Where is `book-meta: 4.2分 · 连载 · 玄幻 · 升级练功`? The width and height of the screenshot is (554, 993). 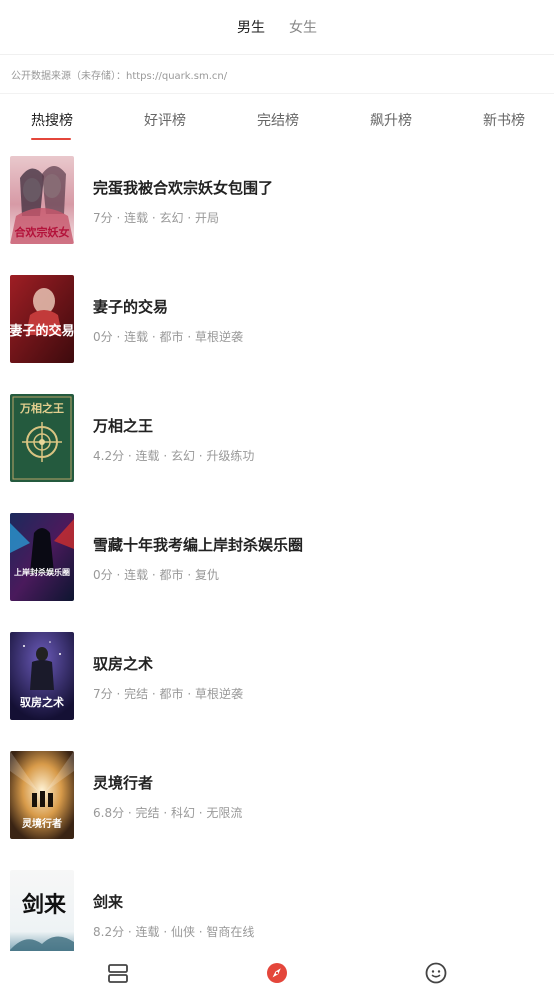
book-meta: 4.2分 · 连载 · 玄幻 · 升级练功 is located at coordinates (174, 456).